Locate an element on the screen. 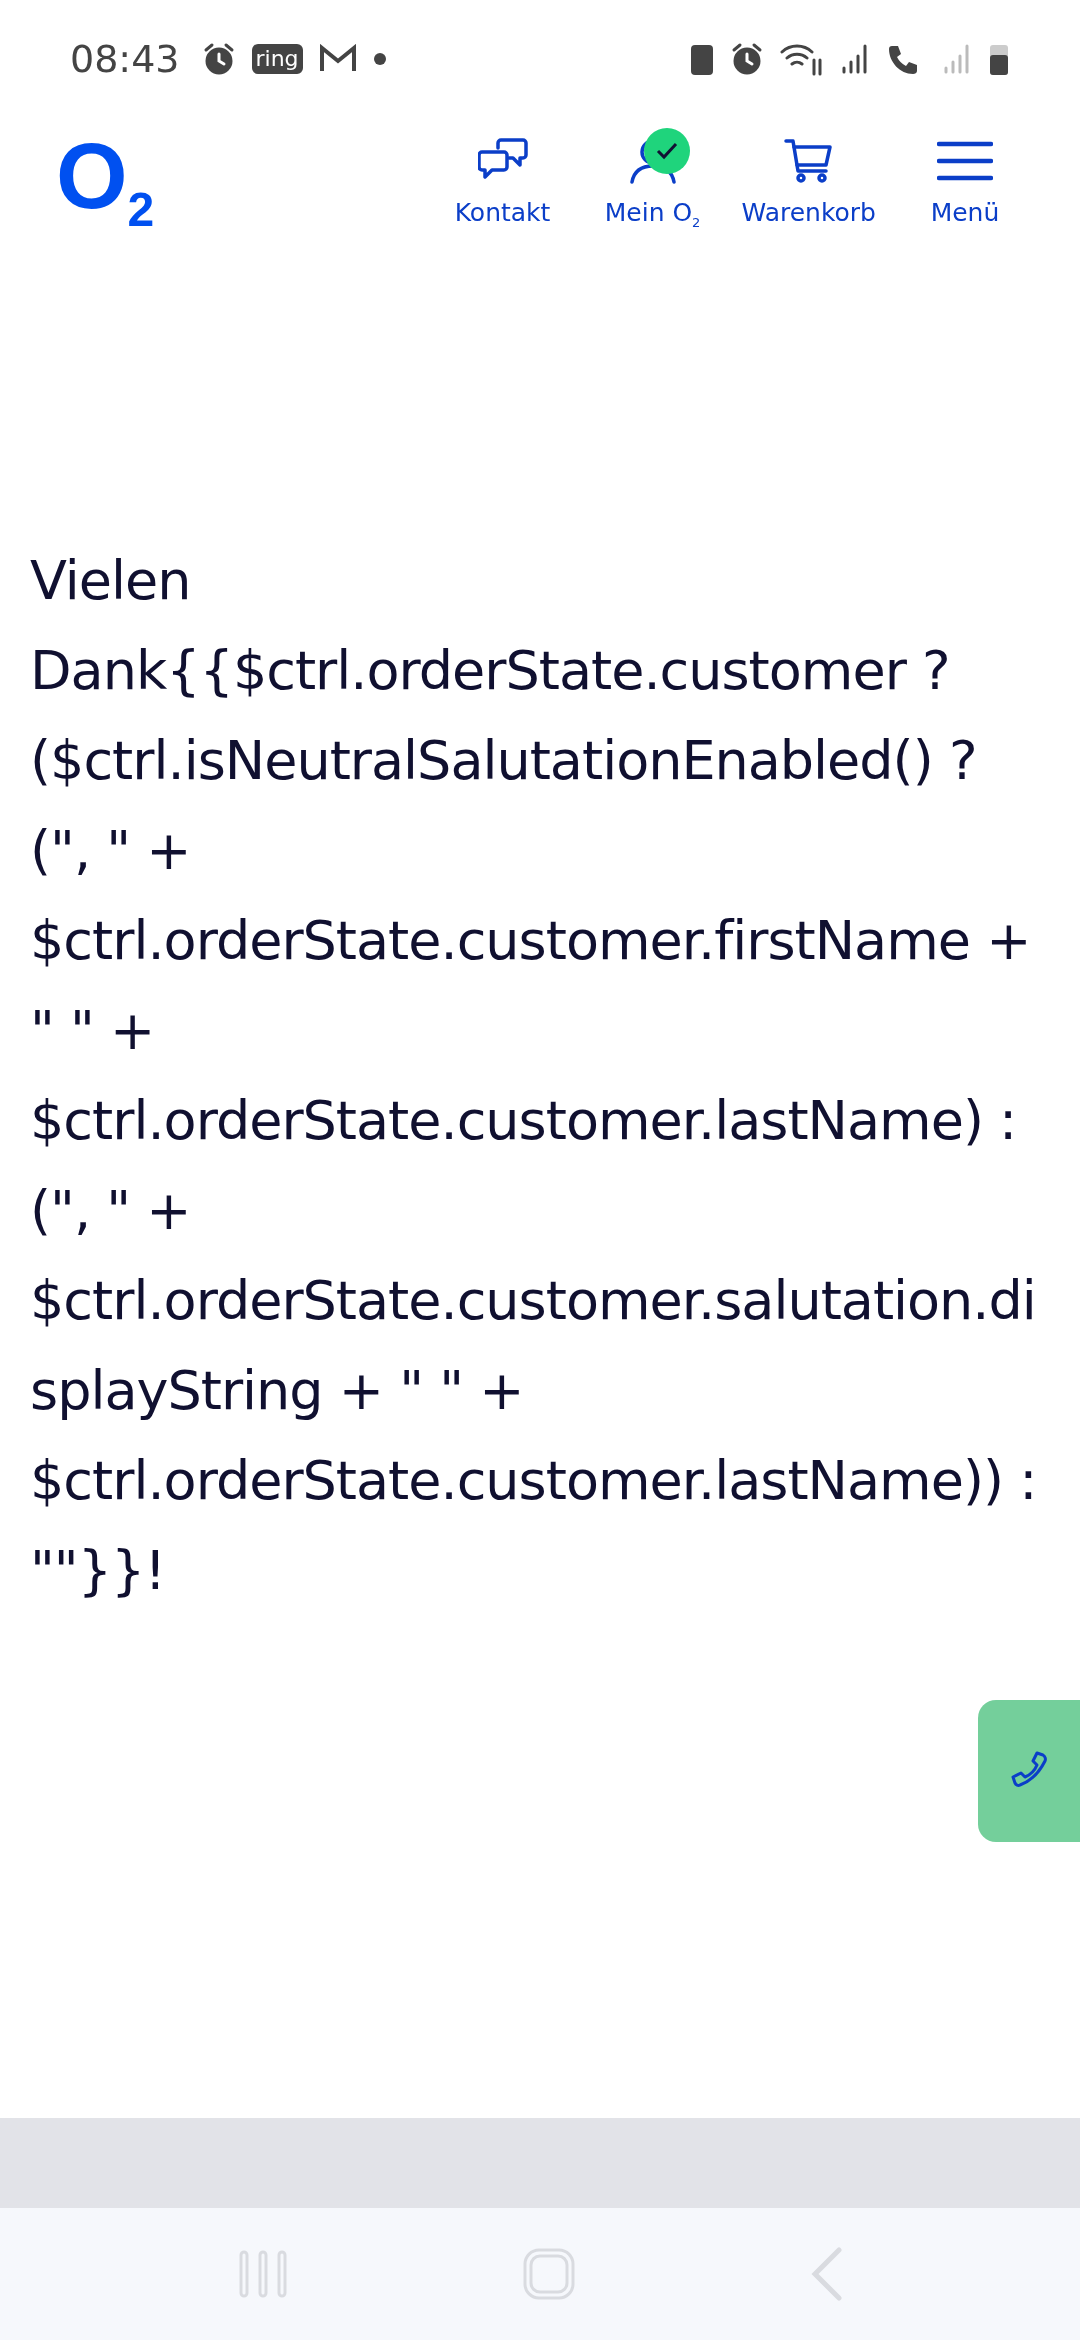  brand-logo: O$_{2}$ is located at coordinates (105, 182).